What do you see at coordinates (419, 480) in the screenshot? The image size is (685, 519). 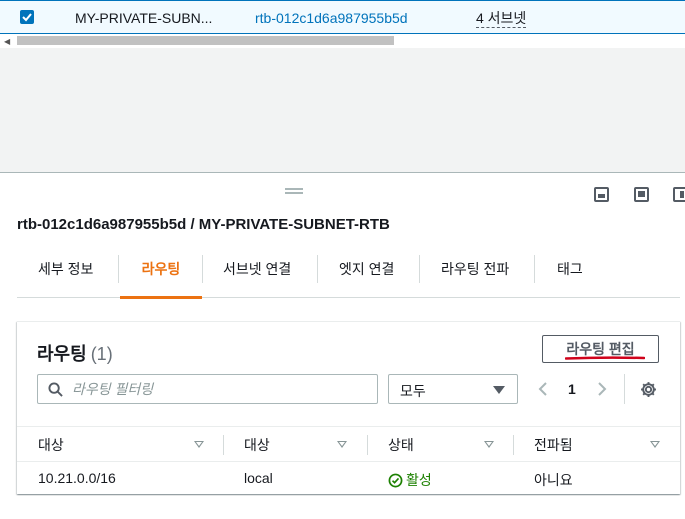 I see `route-status-label: 활성` at bounding box center [419, 480].